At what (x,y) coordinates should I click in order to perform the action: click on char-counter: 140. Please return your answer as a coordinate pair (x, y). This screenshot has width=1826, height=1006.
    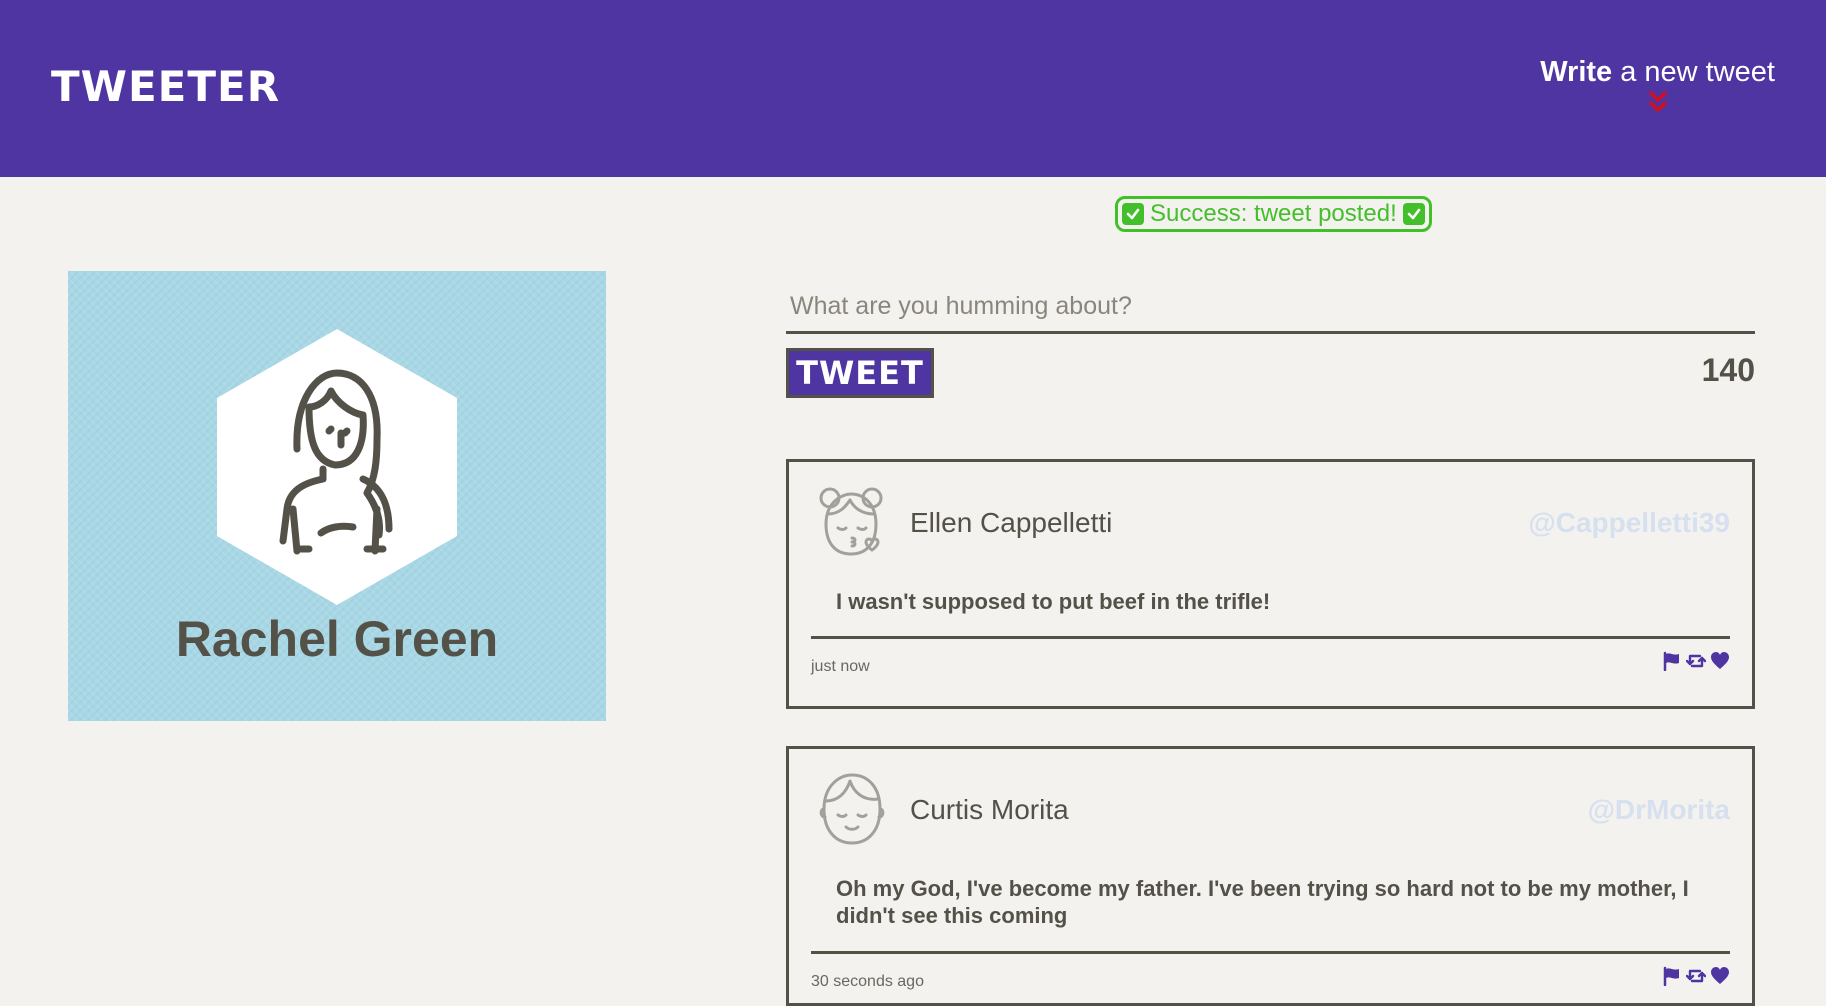
    Looking at the image, I should click on (1728, 370).